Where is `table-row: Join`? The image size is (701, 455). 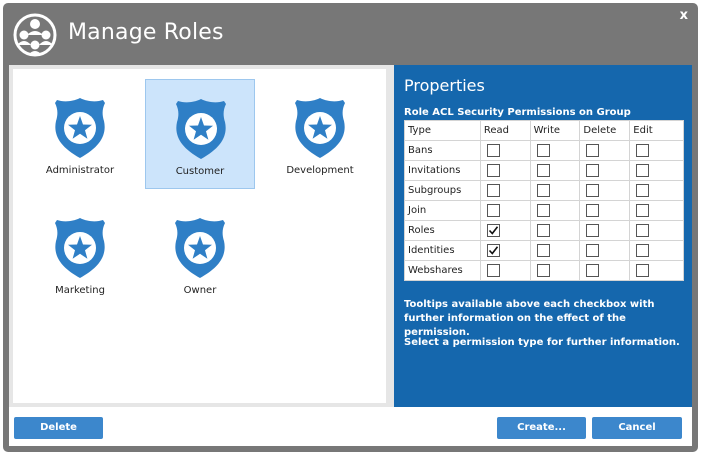 table-row: Join is located at coordinates (544, 210).